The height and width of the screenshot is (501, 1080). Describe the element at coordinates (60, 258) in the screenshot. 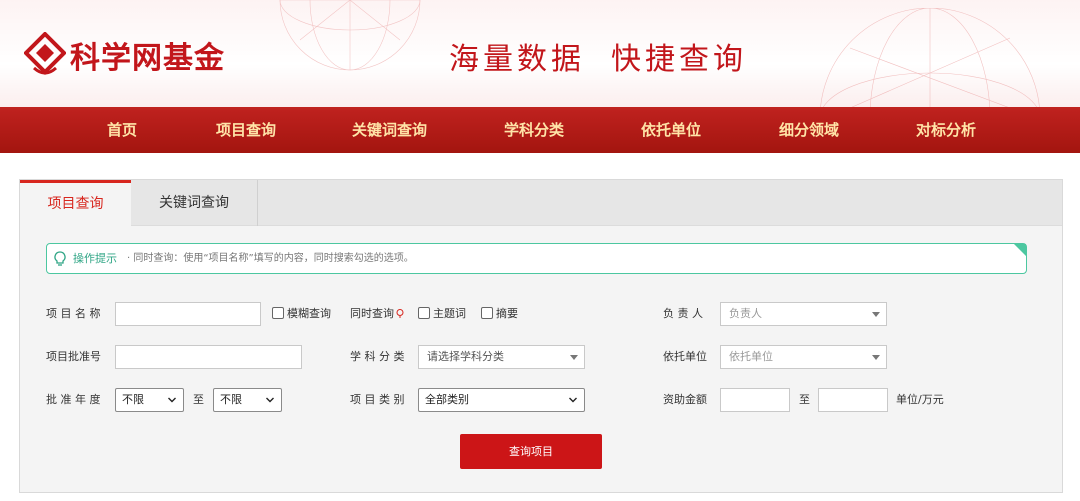

I see `lightbulb-icon` at that location.